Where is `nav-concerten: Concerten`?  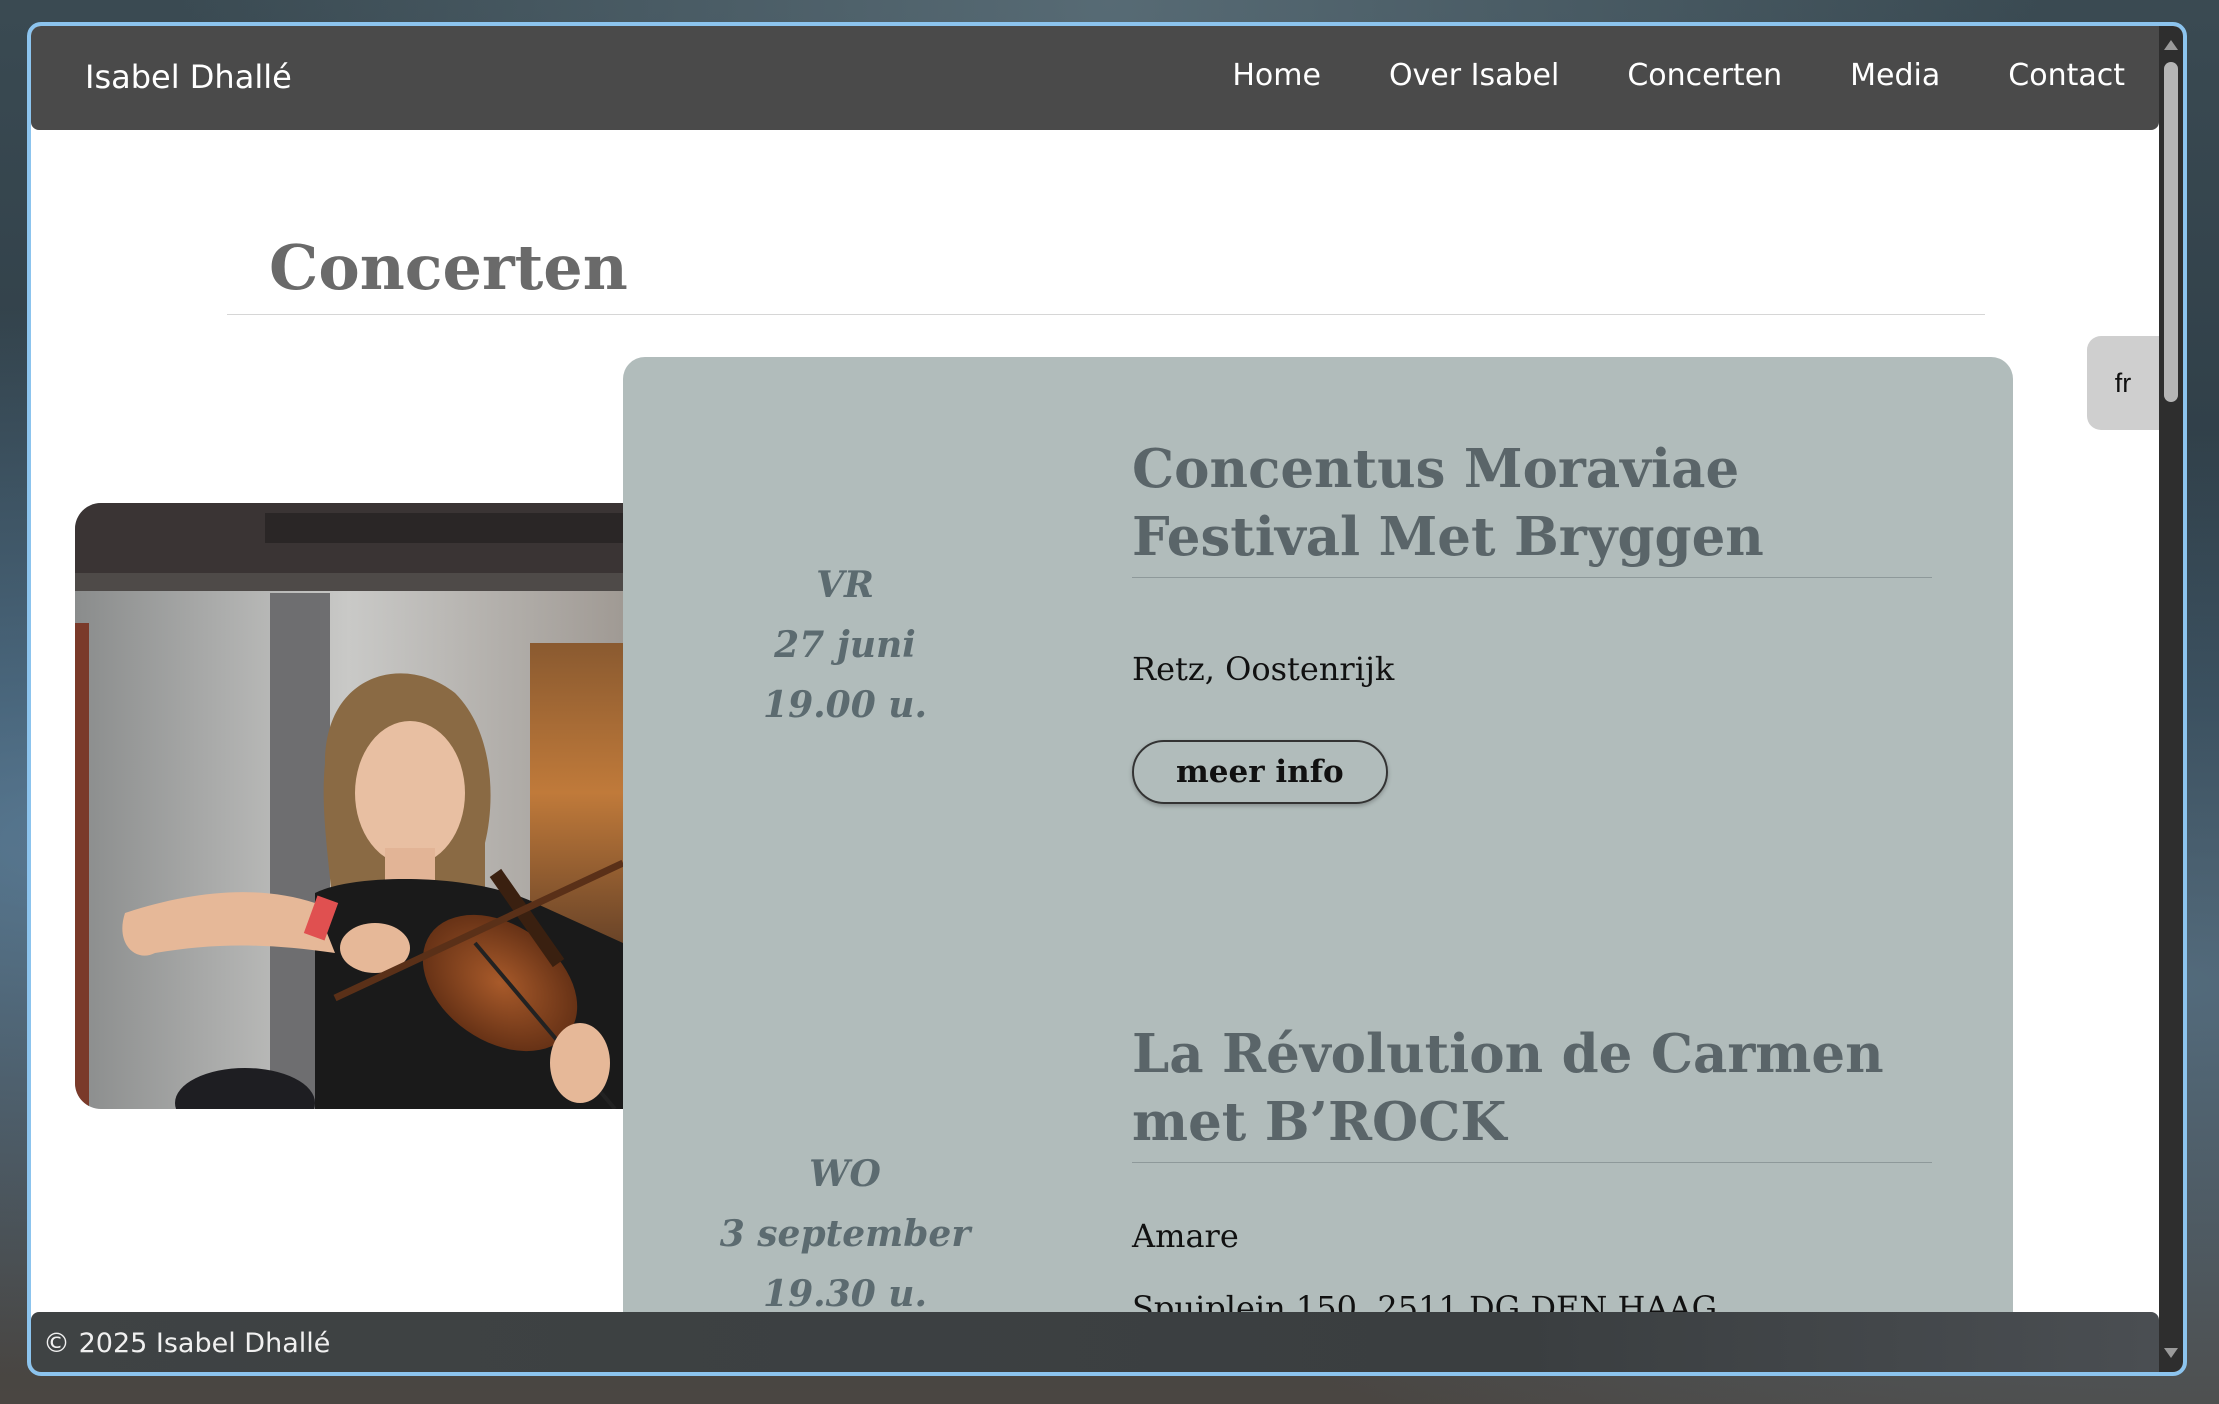 nav-concerten: Concerten is located at coordinates (1704, 75).